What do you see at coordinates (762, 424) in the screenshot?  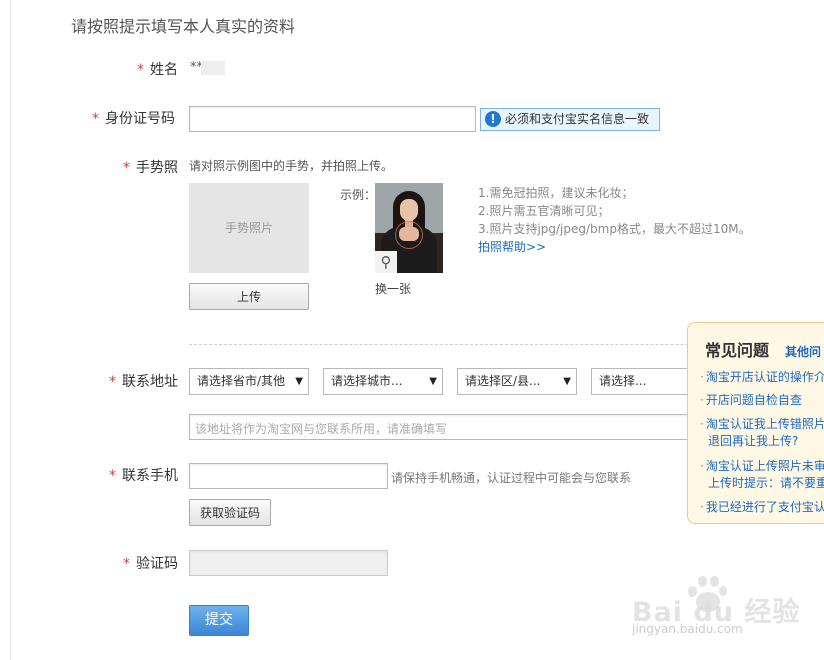 I see `faq-item: · 淘宝认证我上传错照片` at bounding box center [762, 424].